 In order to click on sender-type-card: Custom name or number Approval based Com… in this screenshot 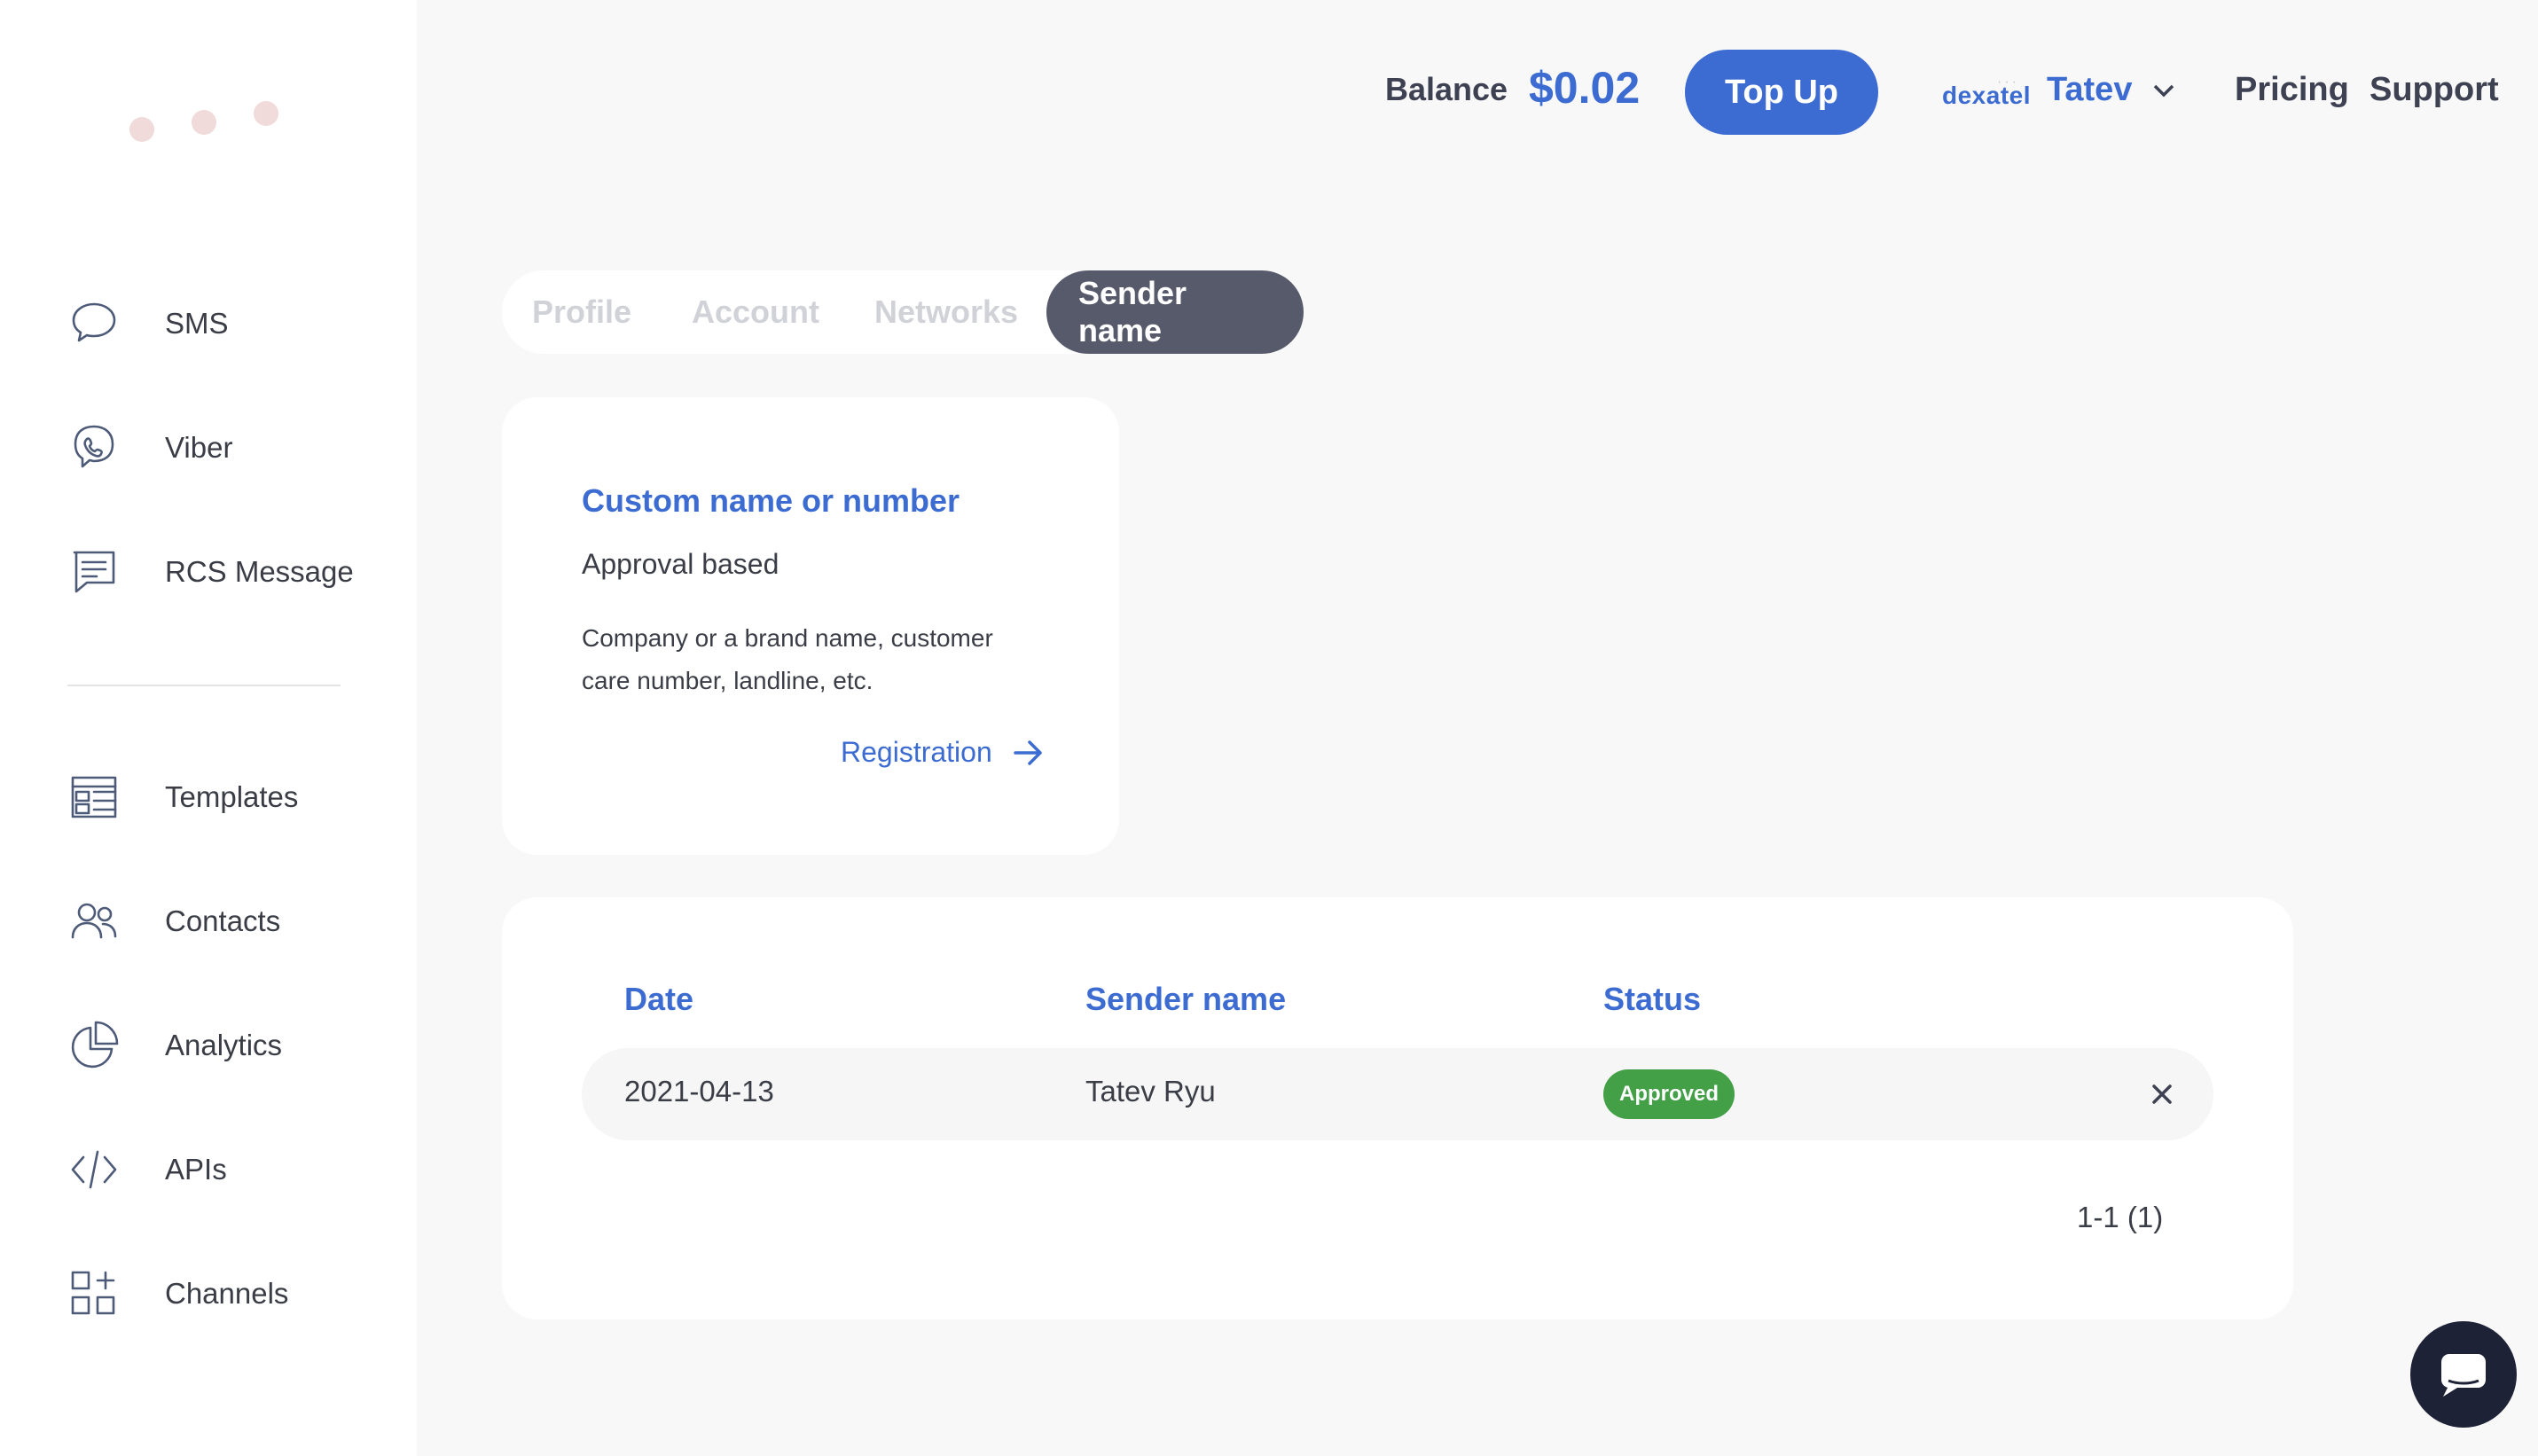, I will do `click(810, 626)`.